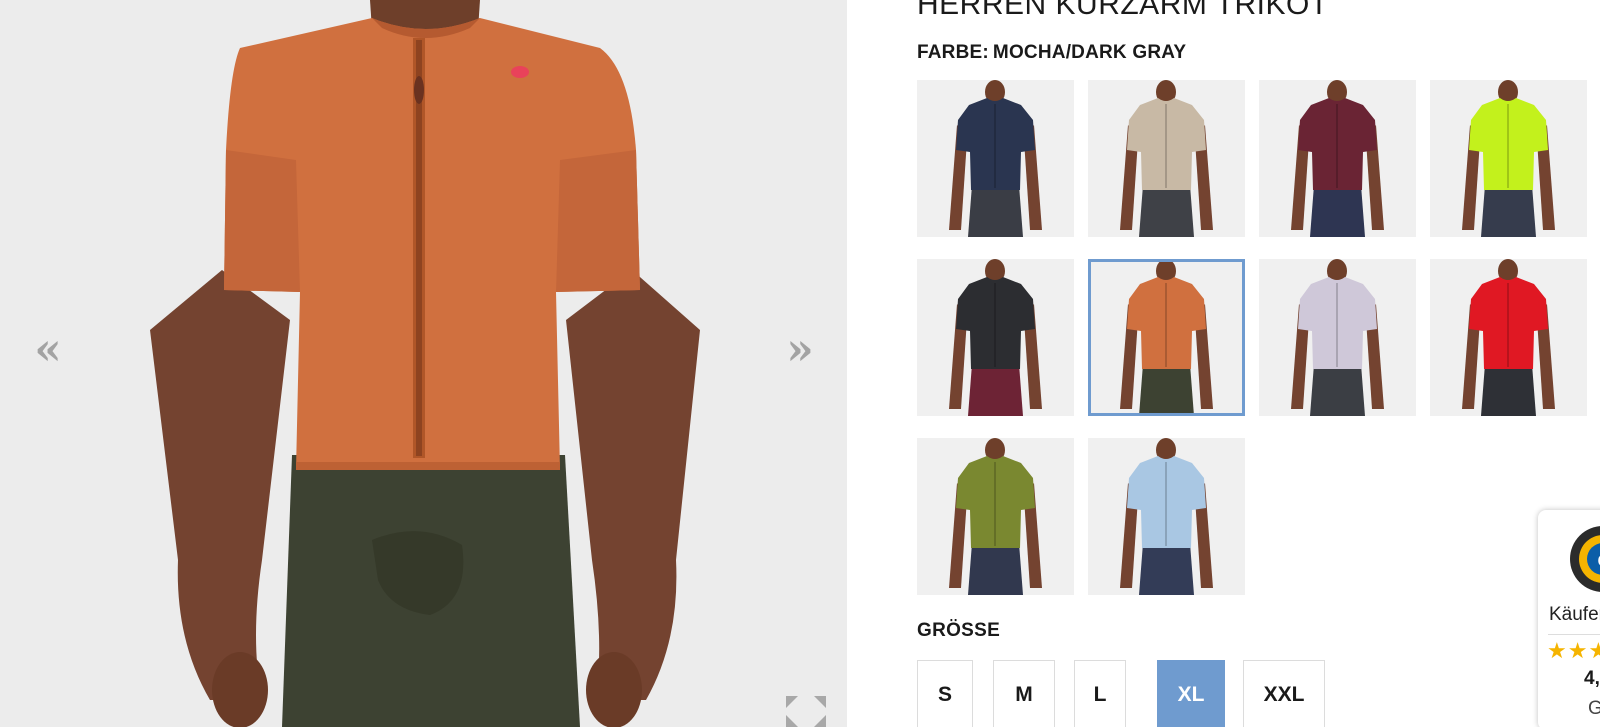 This screenshot has width=1600, height=727. What do you see at coordinates (959, 630) in the screenshot?
I see `size-label: GRÖSSE` at bounding box center [959, 630].